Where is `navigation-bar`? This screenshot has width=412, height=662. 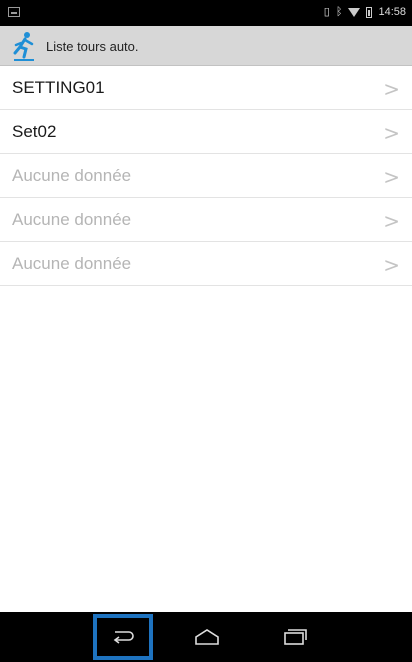 navigation-bar is located at coordinates (206, 637).